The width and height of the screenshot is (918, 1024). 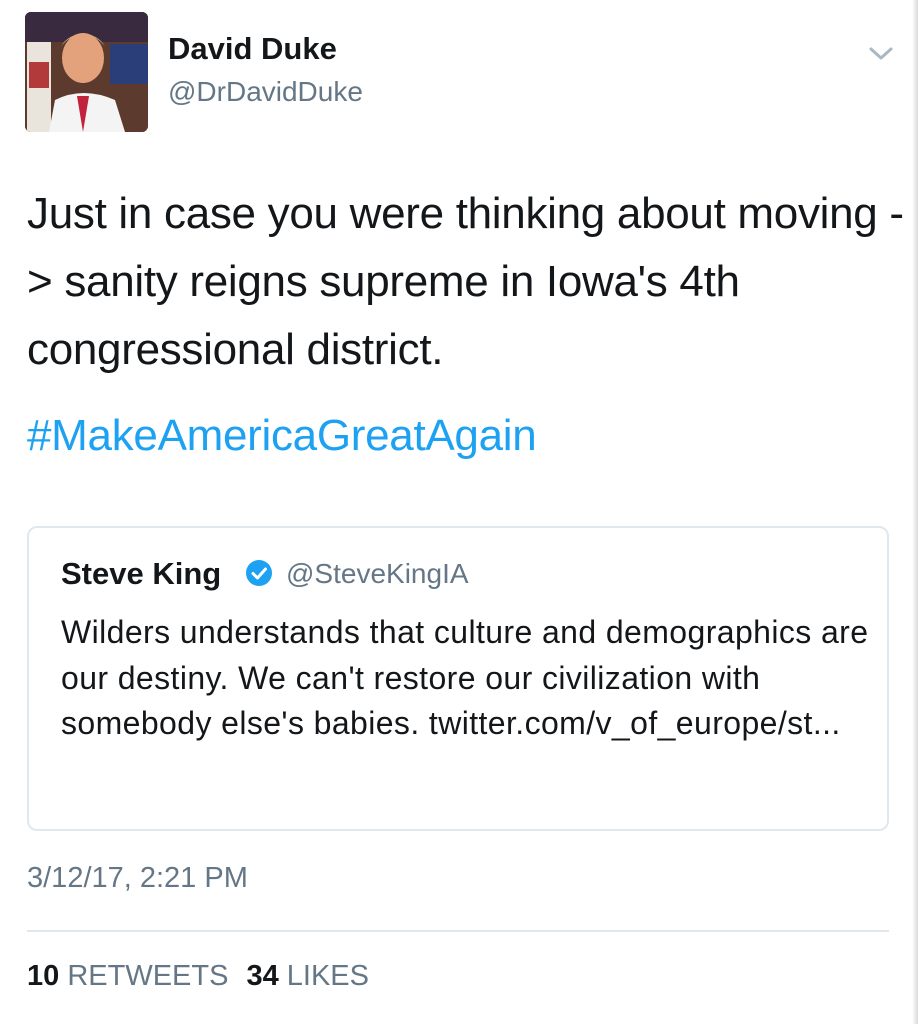 What do you see at coordinates (137, 878) in the screenshot?
I see `tweet-timestamp: 3/12/17, 2:21 PM` at bounding box center [137, 878].